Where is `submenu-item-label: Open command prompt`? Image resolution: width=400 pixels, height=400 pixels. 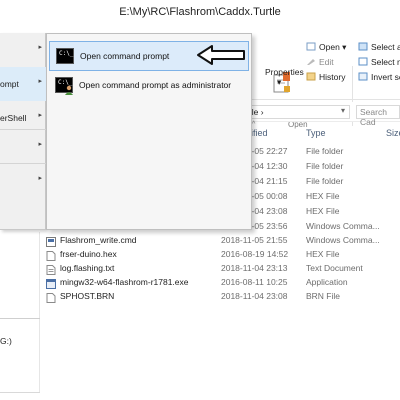 submenu-item-label: Open command prompt is located at coordinates (125, 56).